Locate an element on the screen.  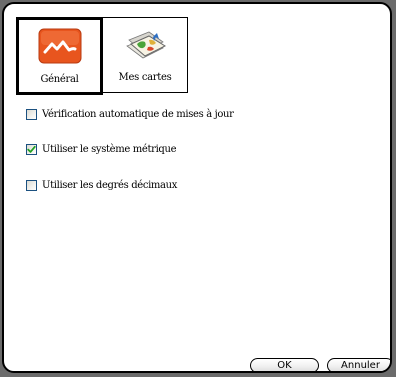
checkmark-icon is located at coordinates (31, 149).